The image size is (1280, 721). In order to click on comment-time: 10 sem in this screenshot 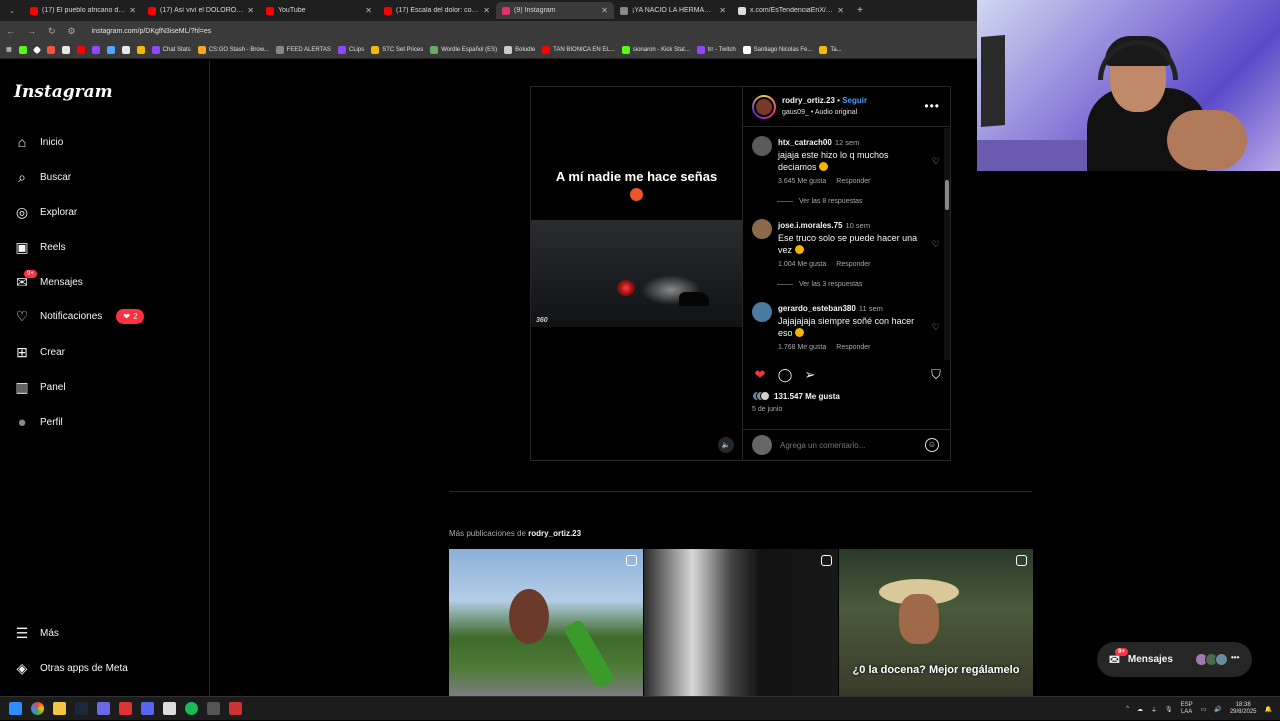, I will do `click(857, 225)`.